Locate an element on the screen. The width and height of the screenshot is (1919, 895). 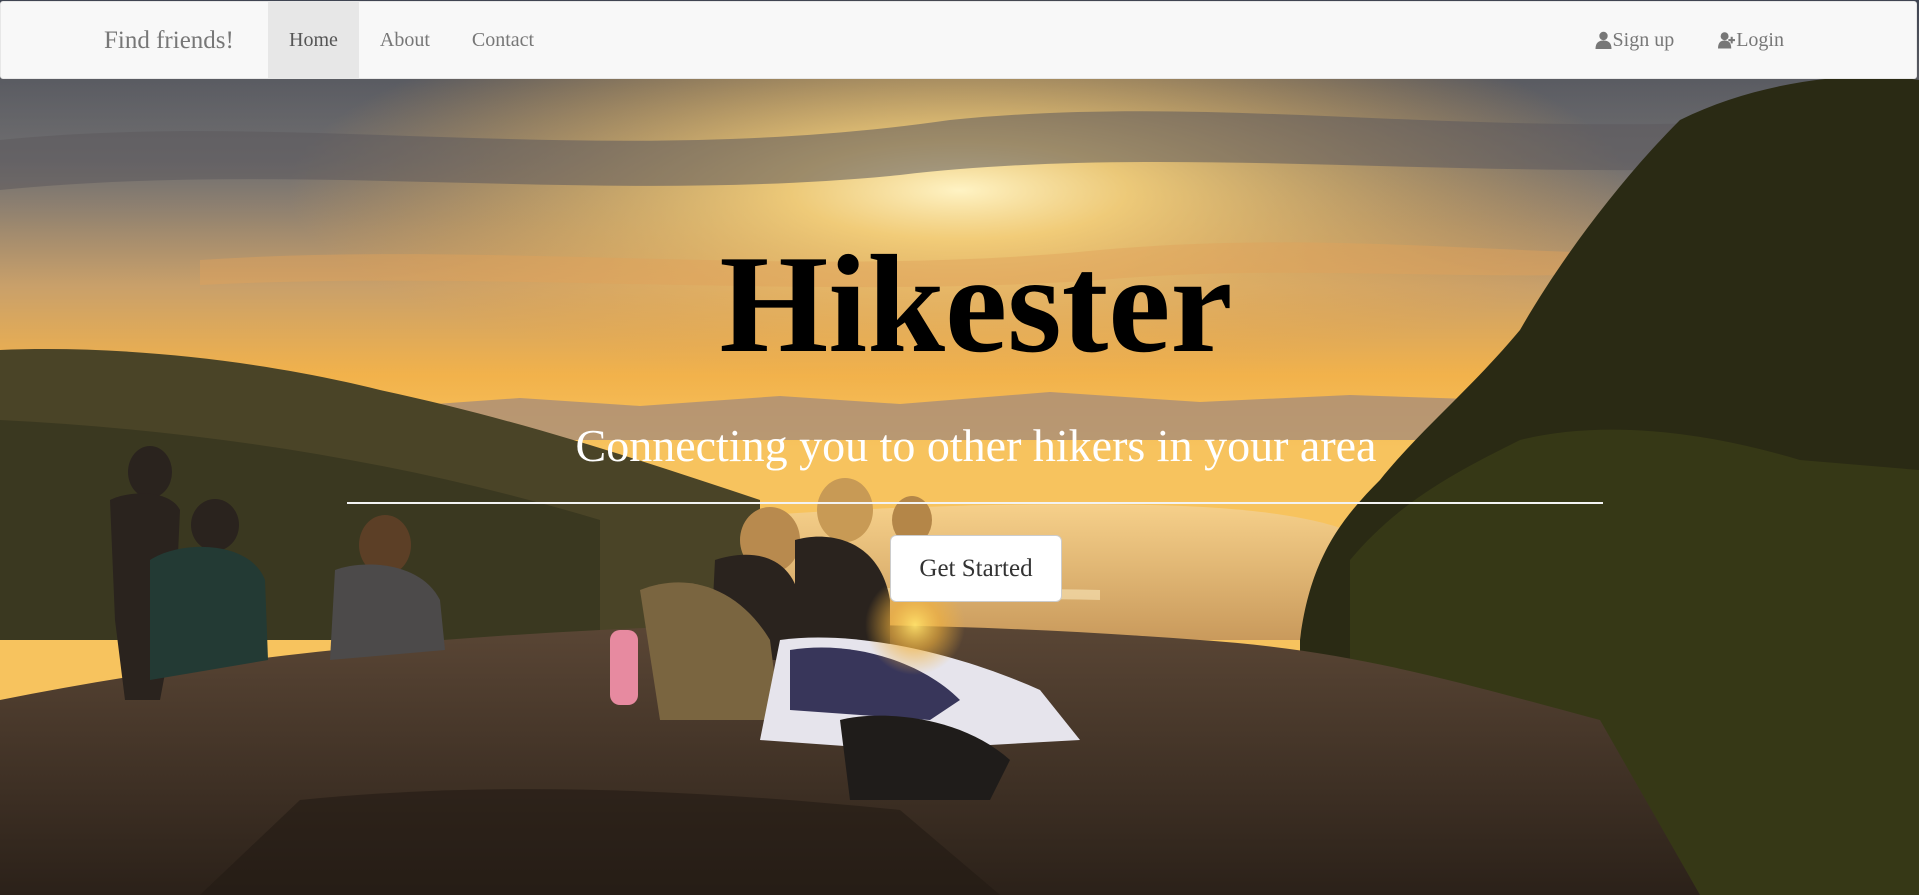
login-link: Login is located at coordinates (1751, 40).